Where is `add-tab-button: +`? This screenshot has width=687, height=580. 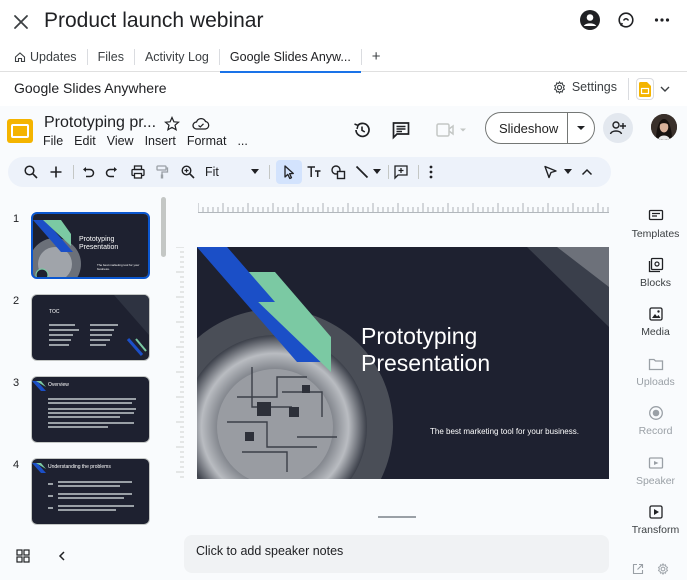 add-tab-button: + is located at coordinates (376, 57).